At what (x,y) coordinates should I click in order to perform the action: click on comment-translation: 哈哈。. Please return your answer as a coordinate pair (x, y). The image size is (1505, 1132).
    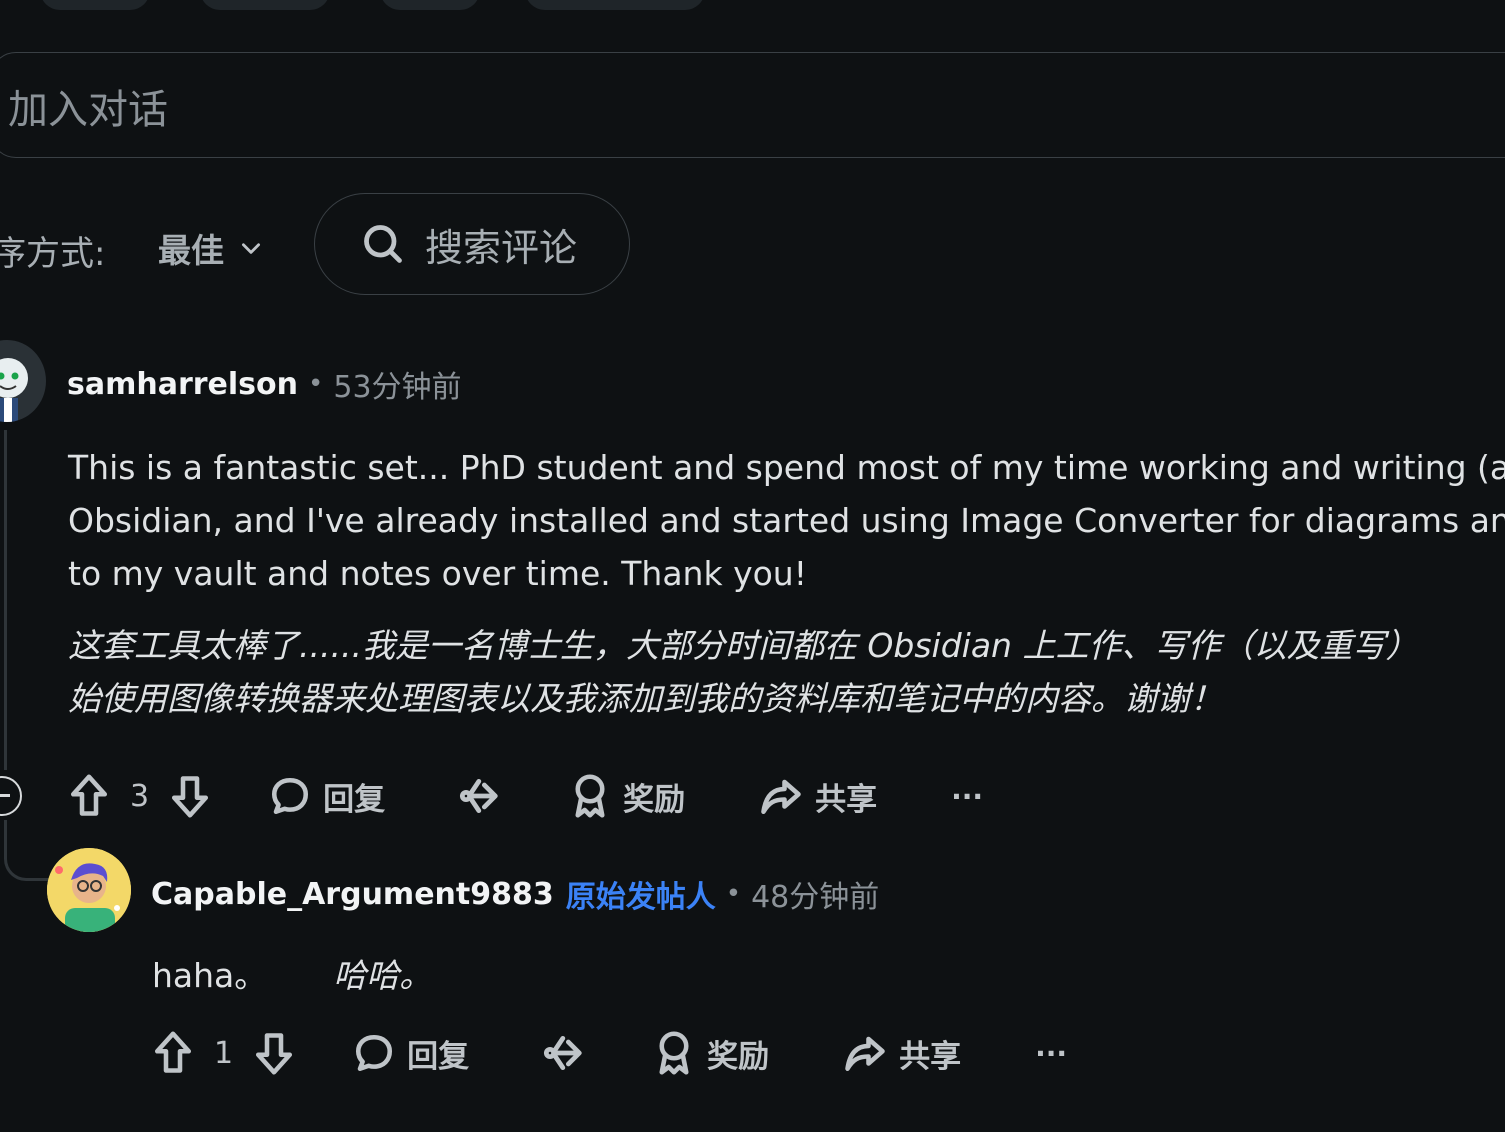
    Looking at the image, I should click on (383, 975).